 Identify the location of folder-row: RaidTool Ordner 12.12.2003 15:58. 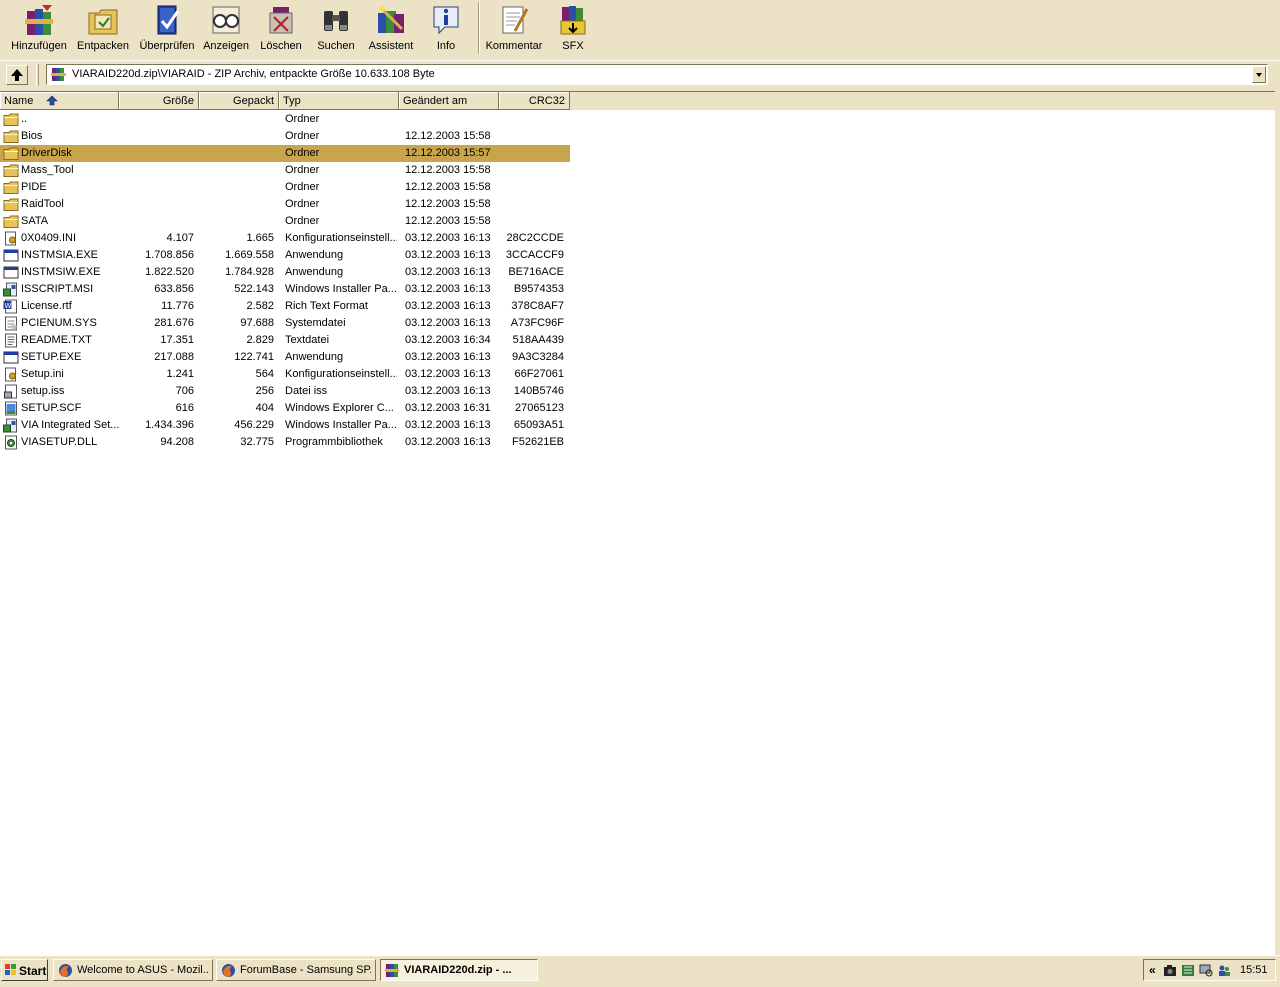
(285, 204).